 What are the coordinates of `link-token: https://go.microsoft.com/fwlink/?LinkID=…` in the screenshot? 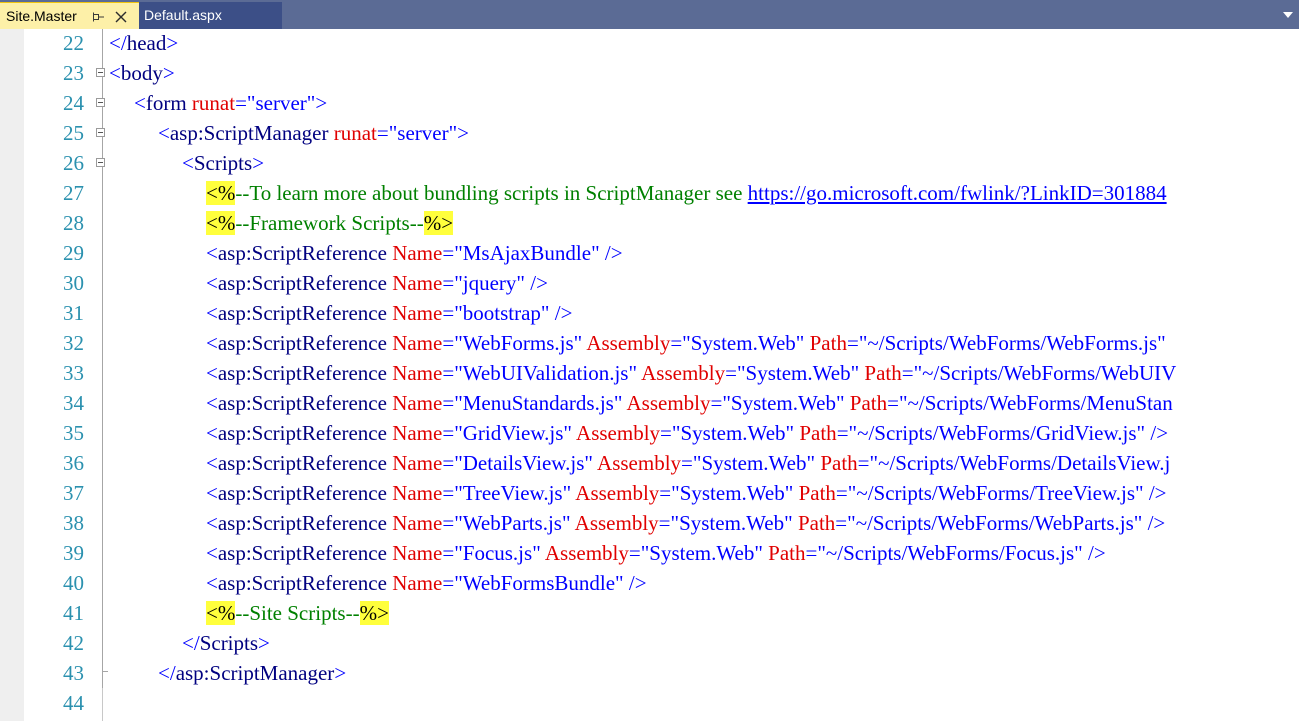 It's located at (957, 193).